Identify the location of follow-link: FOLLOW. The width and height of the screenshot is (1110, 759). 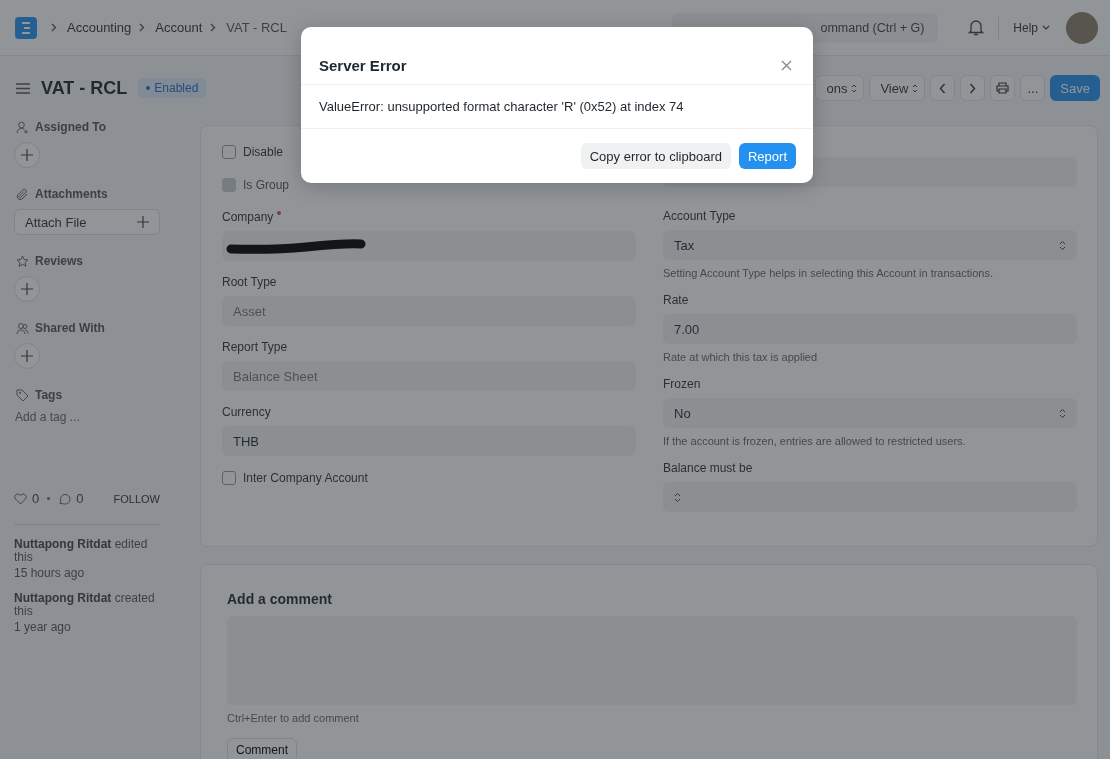
(136, 498).